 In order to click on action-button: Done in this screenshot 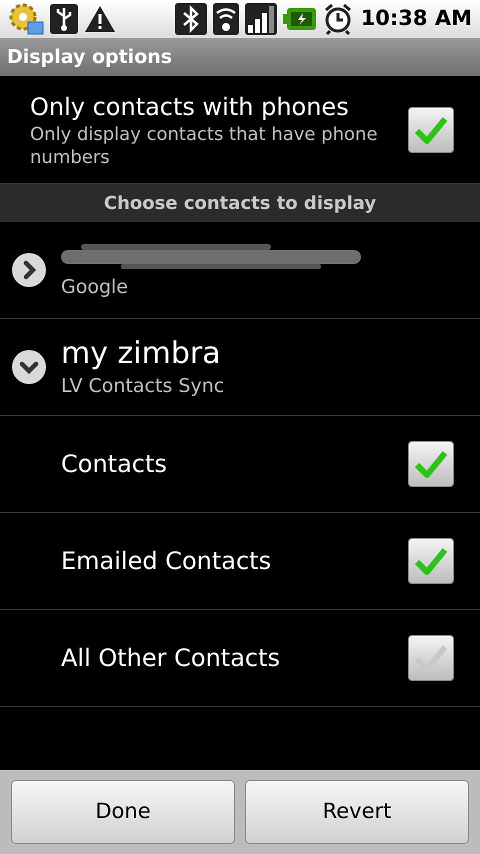, I will do `click(123, 812)`.